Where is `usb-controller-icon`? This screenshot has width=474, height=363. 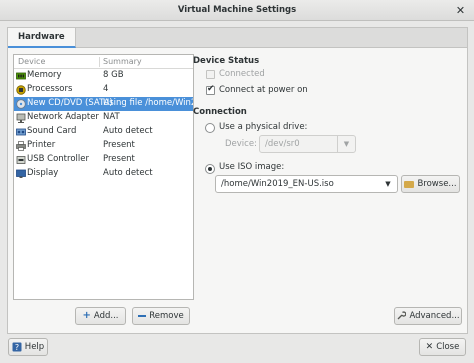 usb-controller-icon is located at coordinates (21, 160).